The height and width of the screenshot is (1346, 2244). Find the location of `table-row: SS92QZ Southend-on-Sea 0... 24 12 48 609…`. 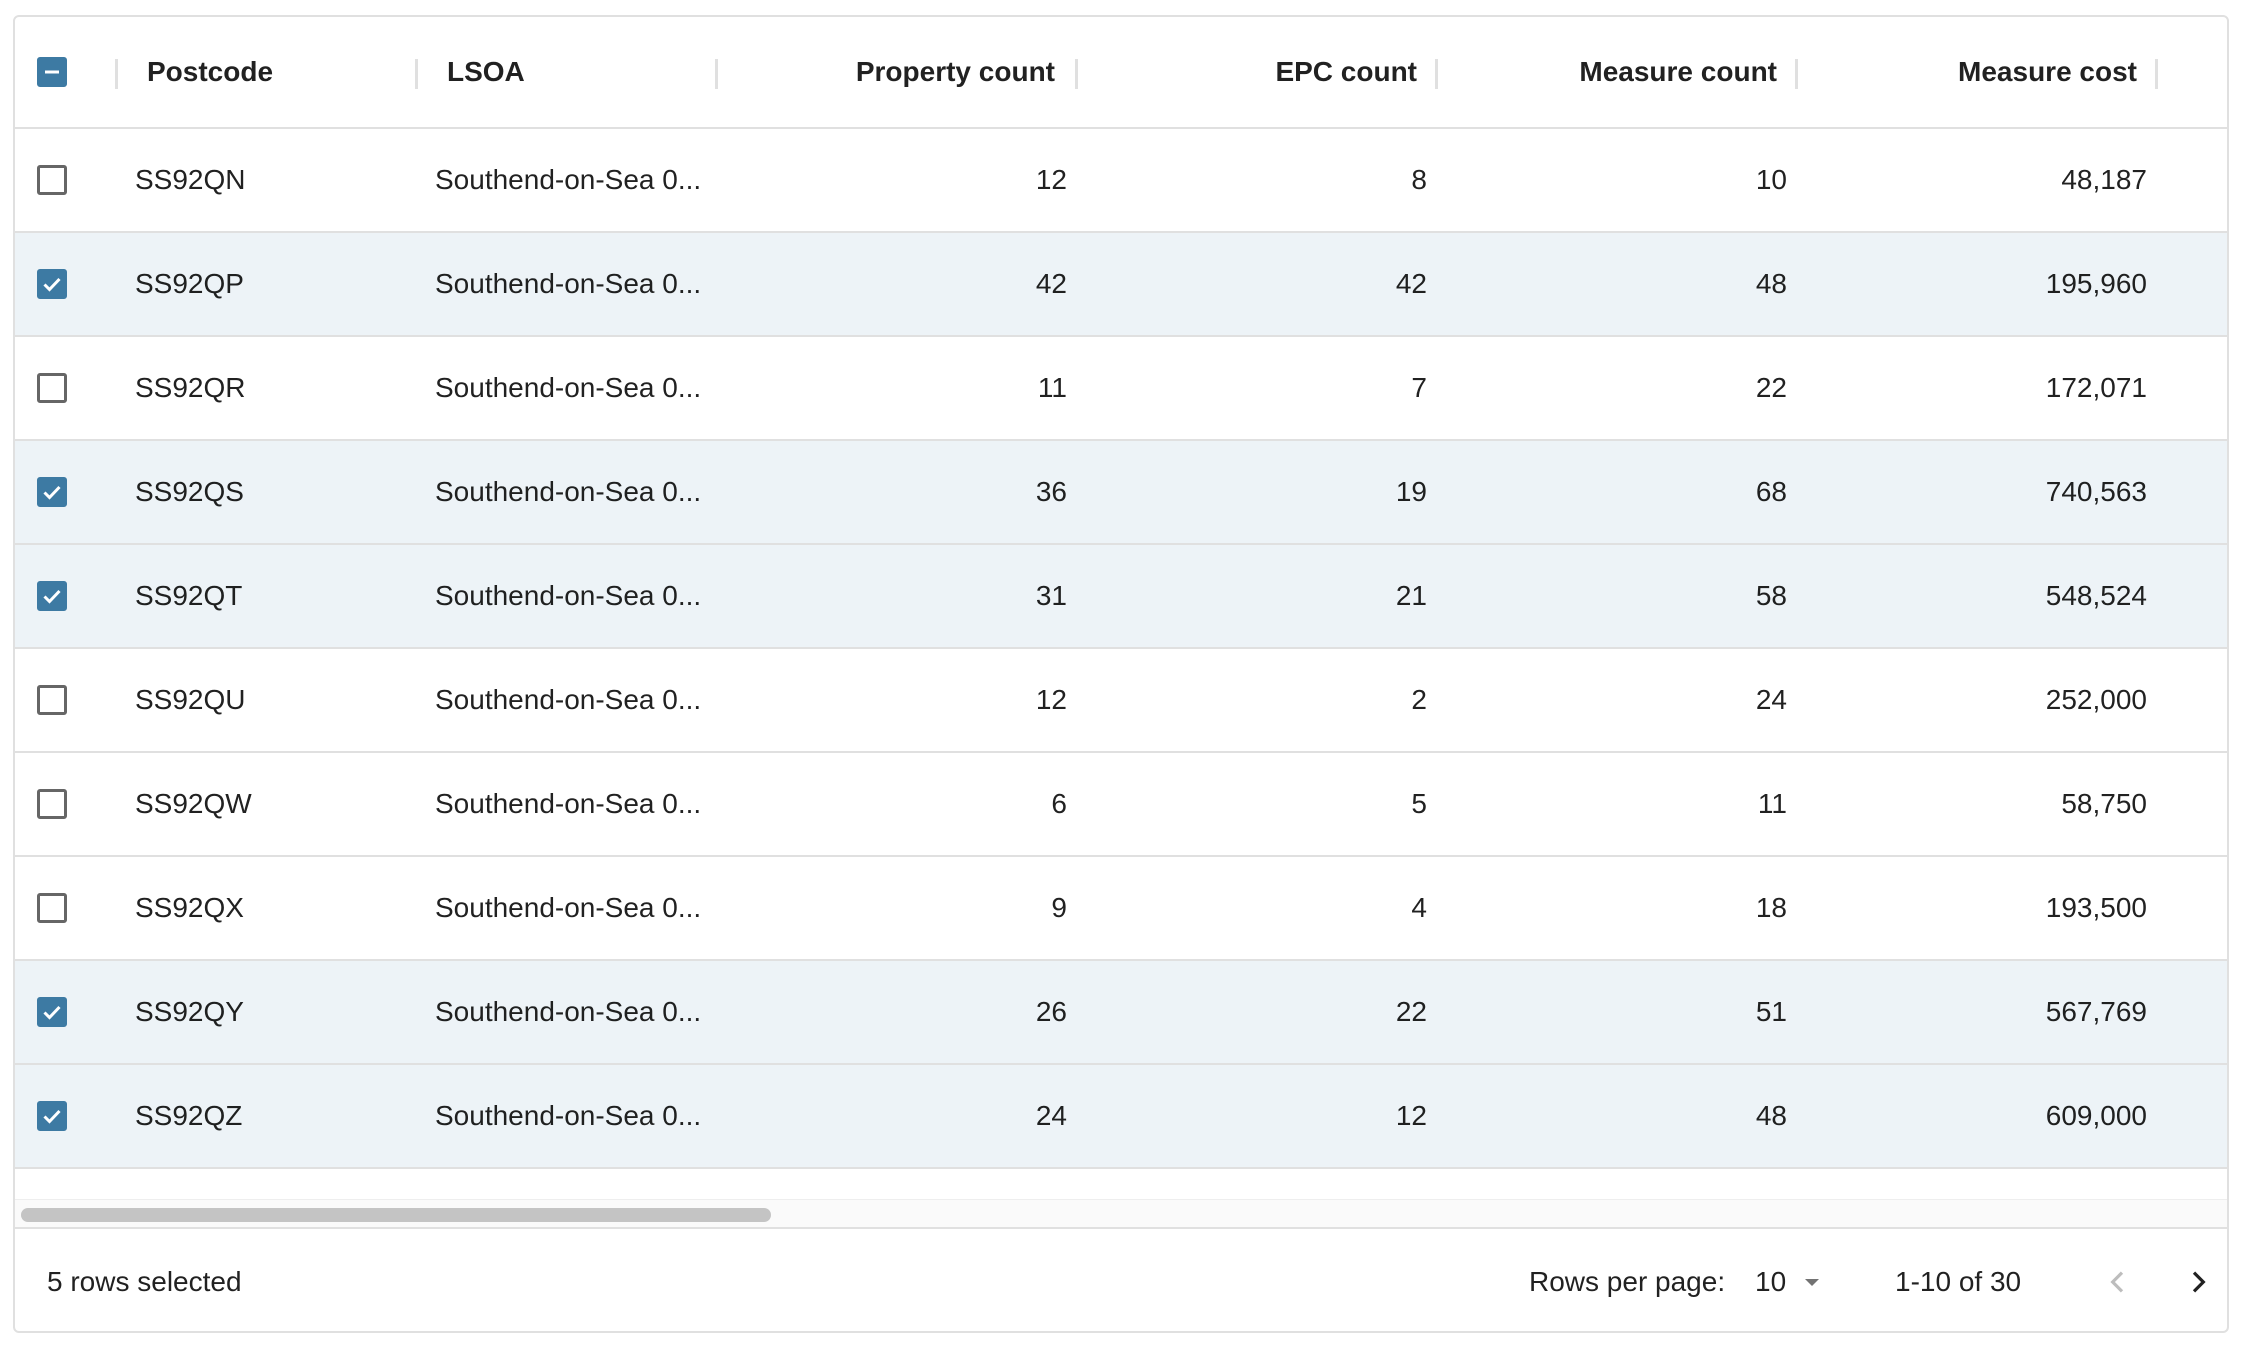

table-row: SS92QZ Southend-on-Sea 0... 24 12 48 609… is located at coordinates (1121, 1117).